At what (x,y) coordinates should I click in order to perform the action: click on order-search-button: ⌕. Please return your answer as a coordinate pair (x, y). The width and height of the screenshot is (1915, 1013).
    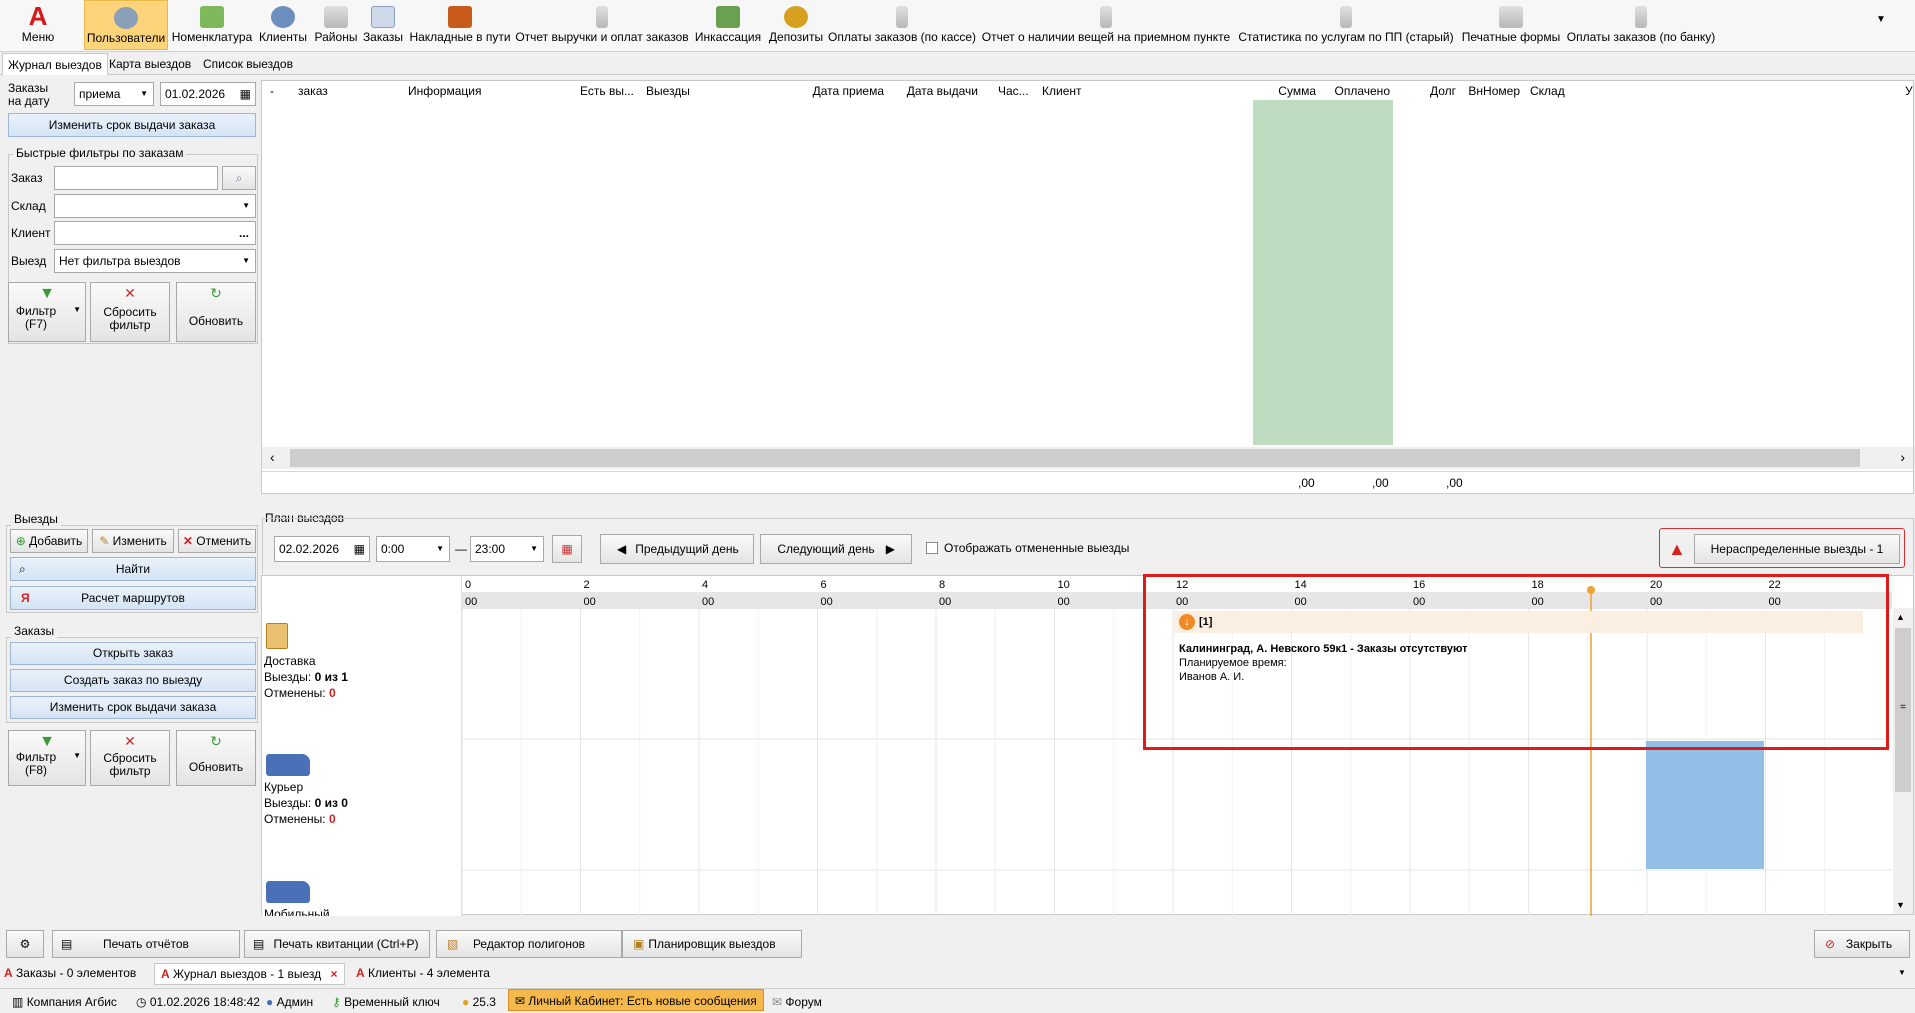
    Looking at the image, I should click on (239, 178).